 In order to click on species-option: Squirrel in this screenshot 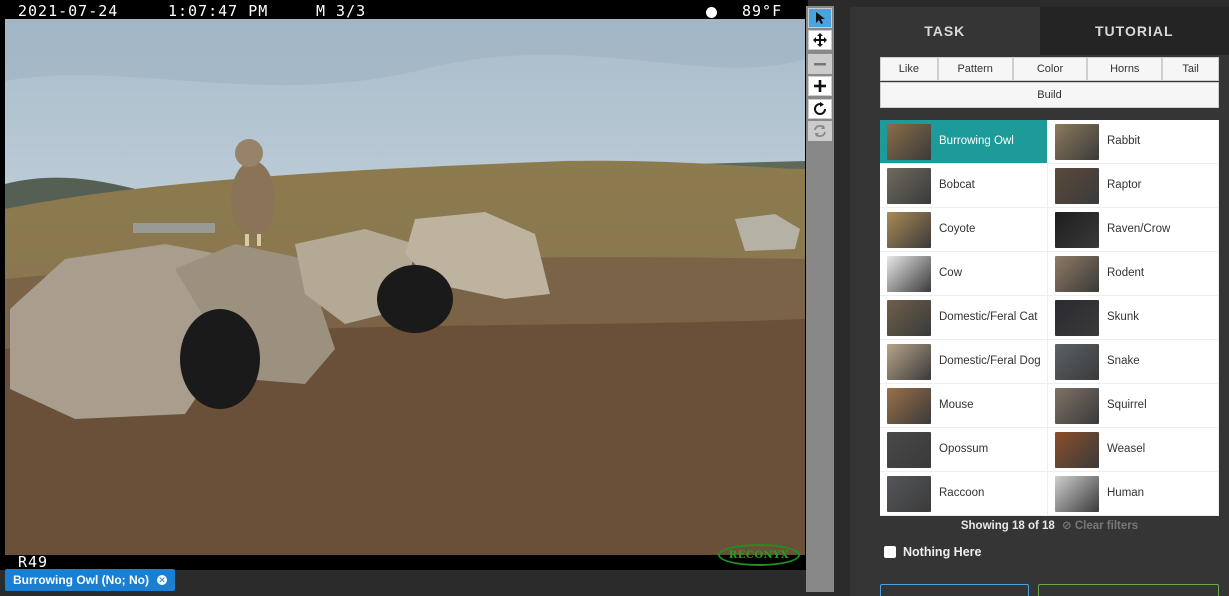, I will do `click(1133, 406)`.